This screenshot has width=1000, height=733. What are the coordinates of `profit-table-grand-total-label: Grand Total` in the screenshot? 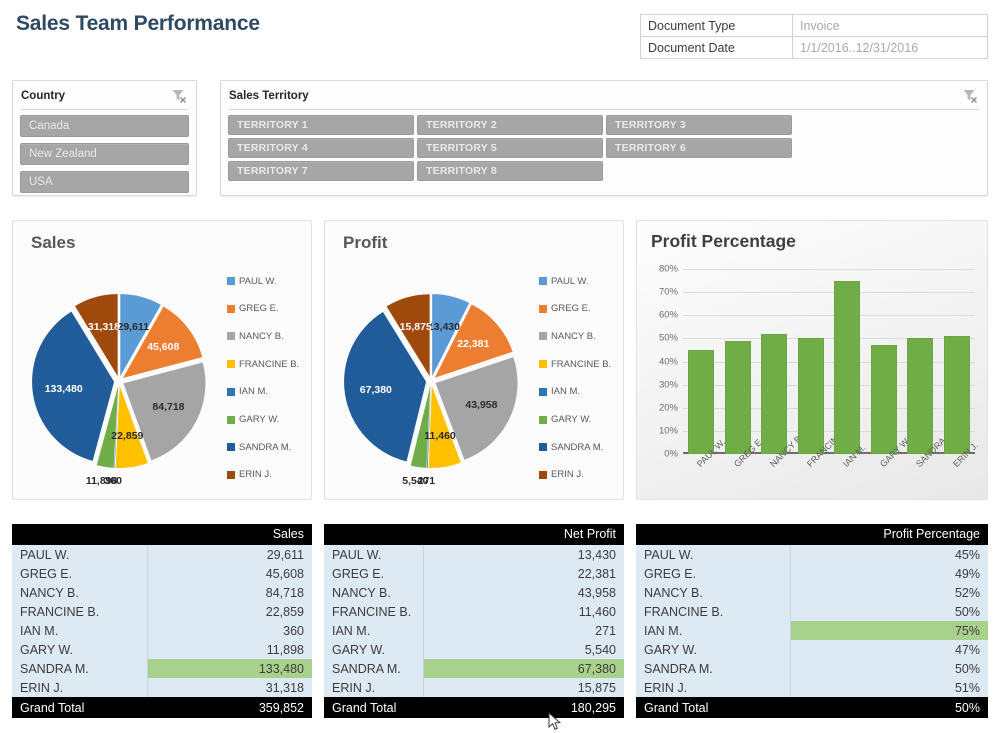 It's located at (374, 707).